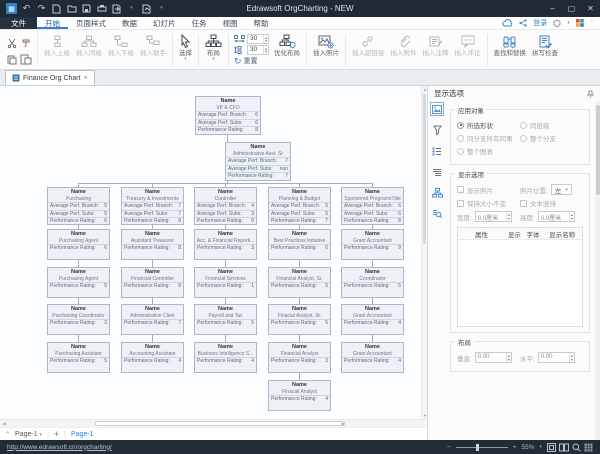  What do you see at coordinates (86, 8) in the screenshot?
I see `save-icon` at bounding box center [86, 8].